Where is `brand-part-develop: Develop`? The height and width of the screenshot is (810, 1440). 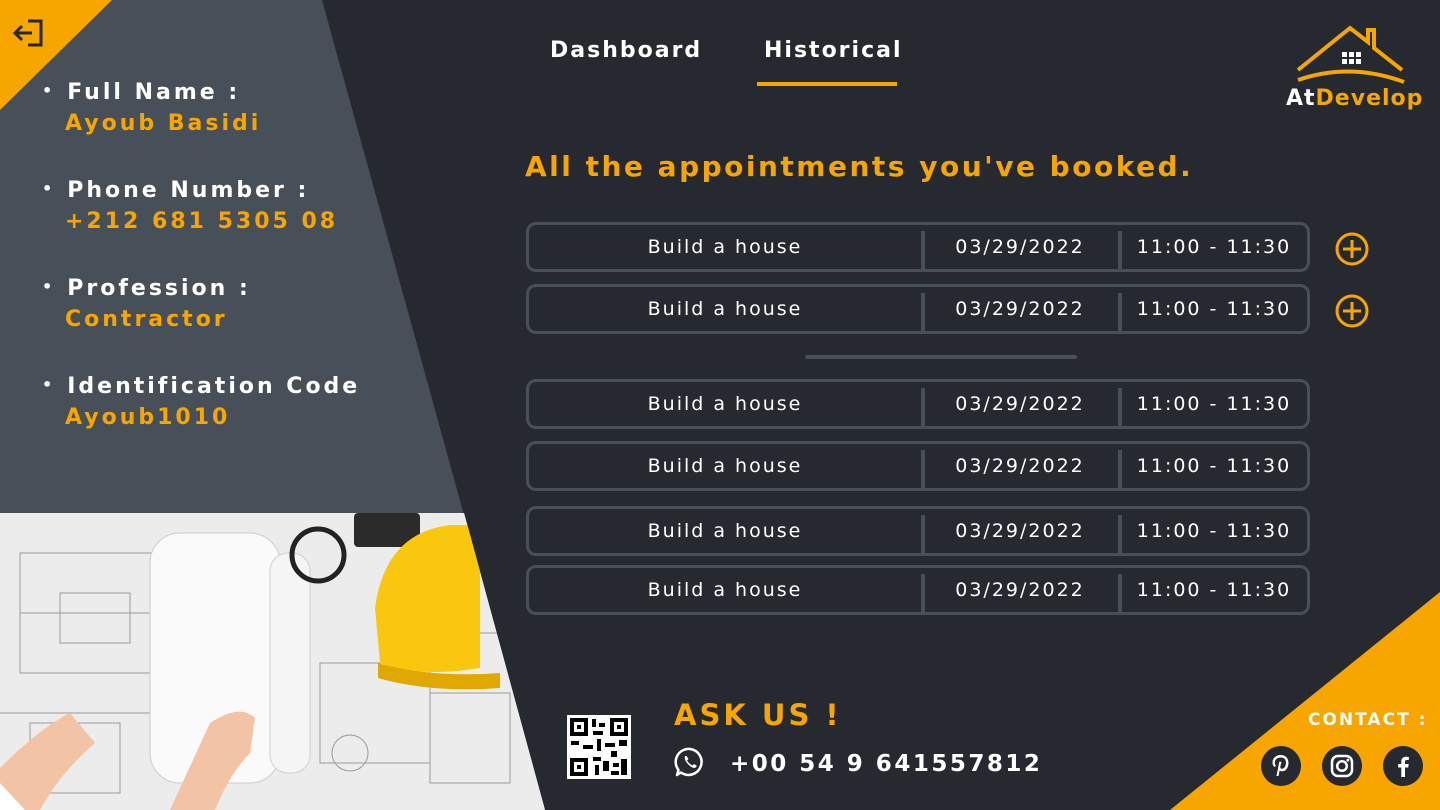
brand-part-develop: Develop is located at coordinates (1369, 98).